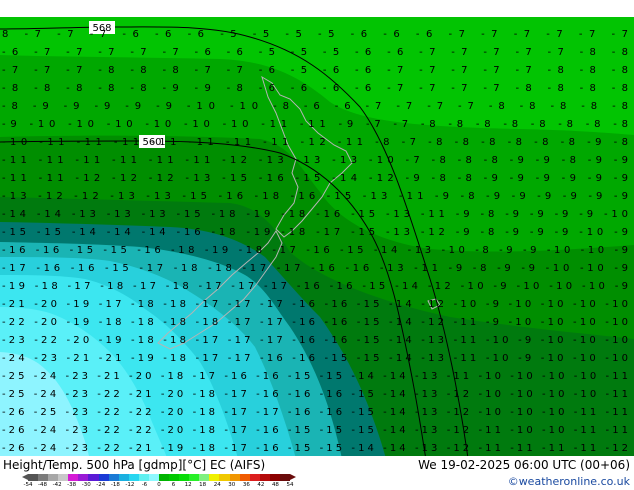 The width and height of the screenshot is (634, 490). What do you see at coordinates (130, 485) in the screenshot?
I see `legend-tick-label: -12` at bounding box center [130, 485].